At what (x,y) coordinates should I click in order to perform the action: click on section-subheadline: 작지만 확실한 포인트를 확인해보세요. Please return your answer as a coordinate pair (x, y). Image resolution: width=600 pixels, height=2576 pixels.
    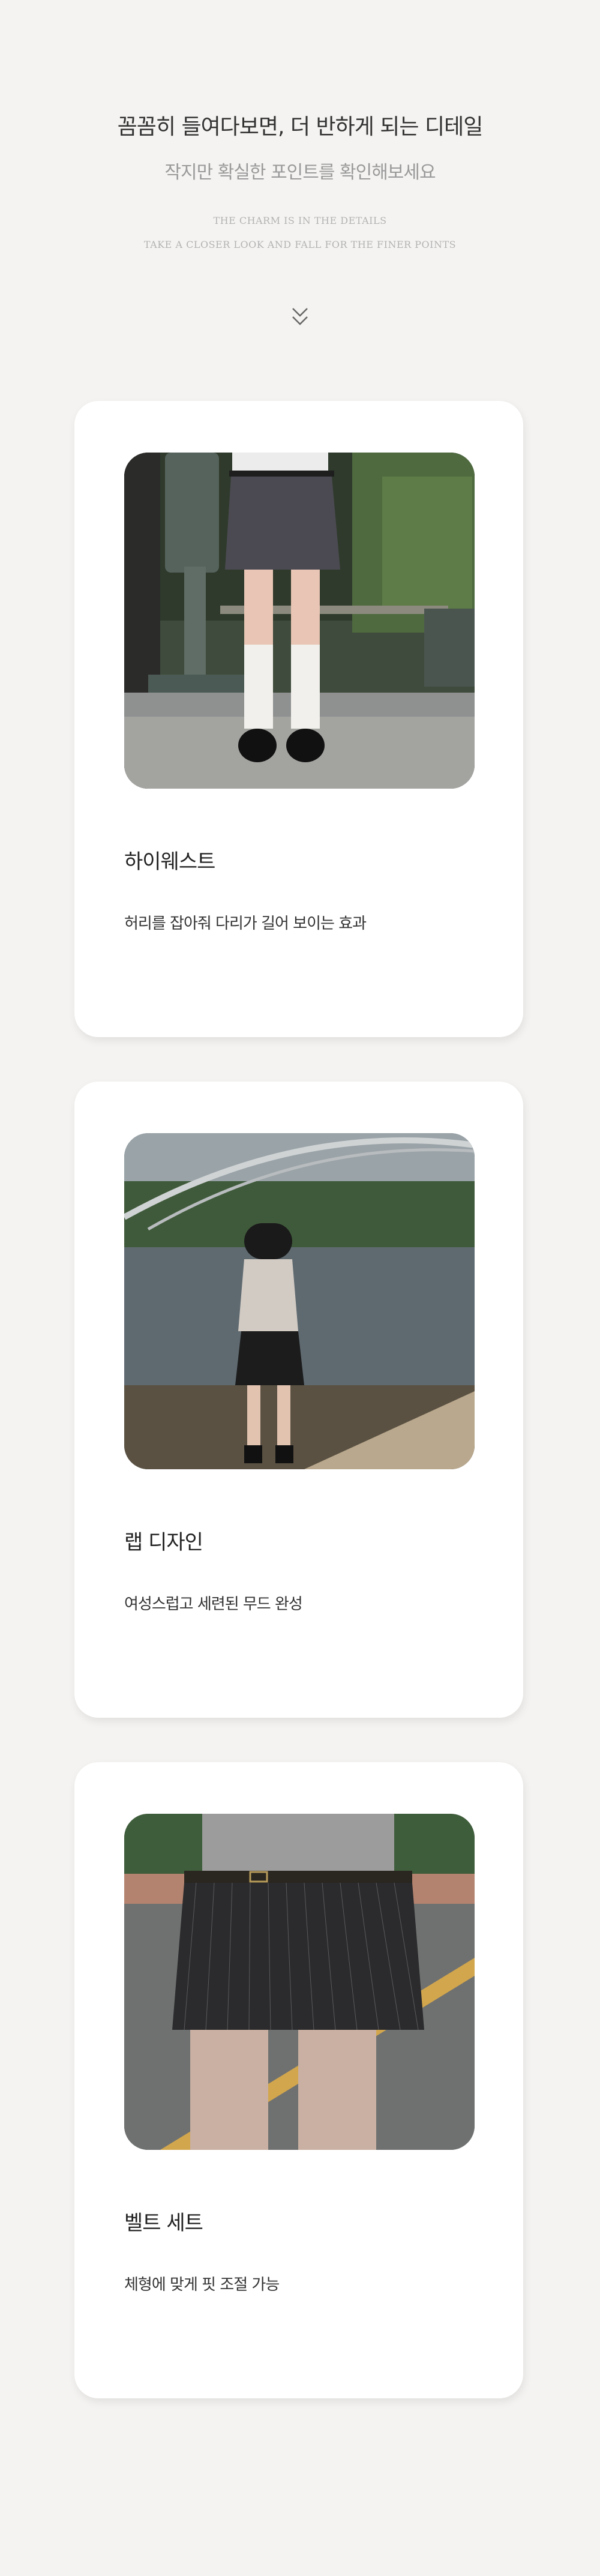
    Looking at the image, I should click on (300, 172).